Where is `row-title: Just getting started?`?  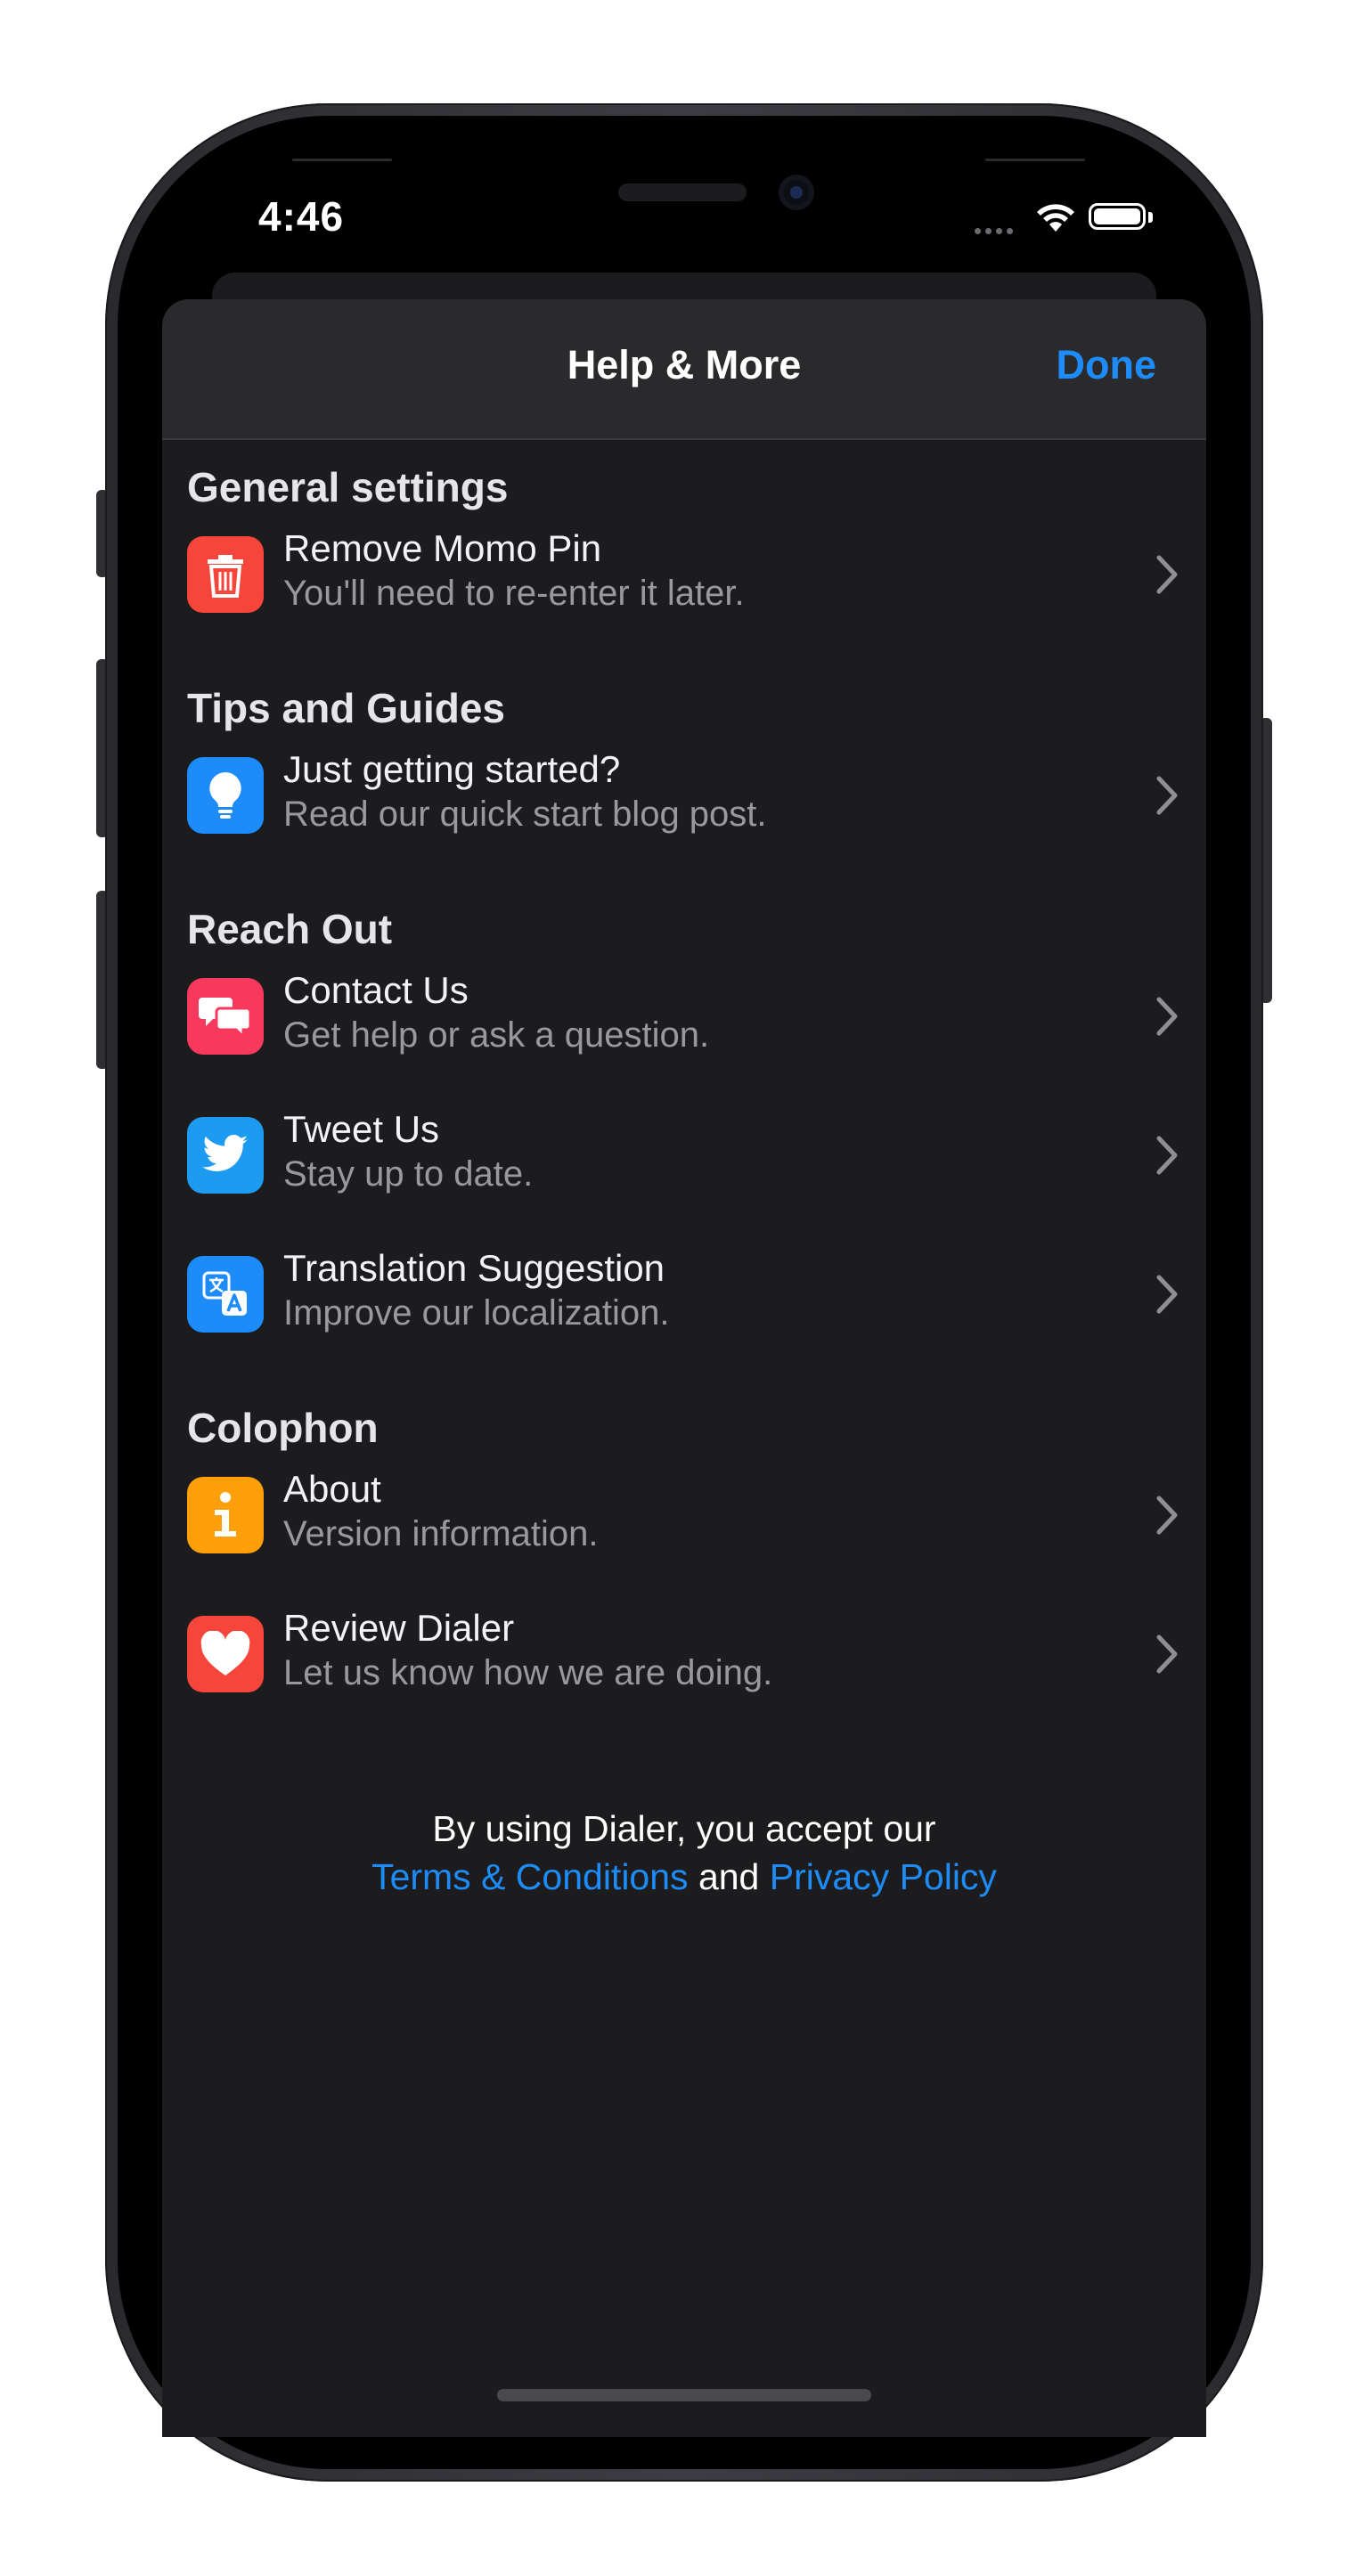 row-title: Just getting started? is located at coordinates (452, 769).